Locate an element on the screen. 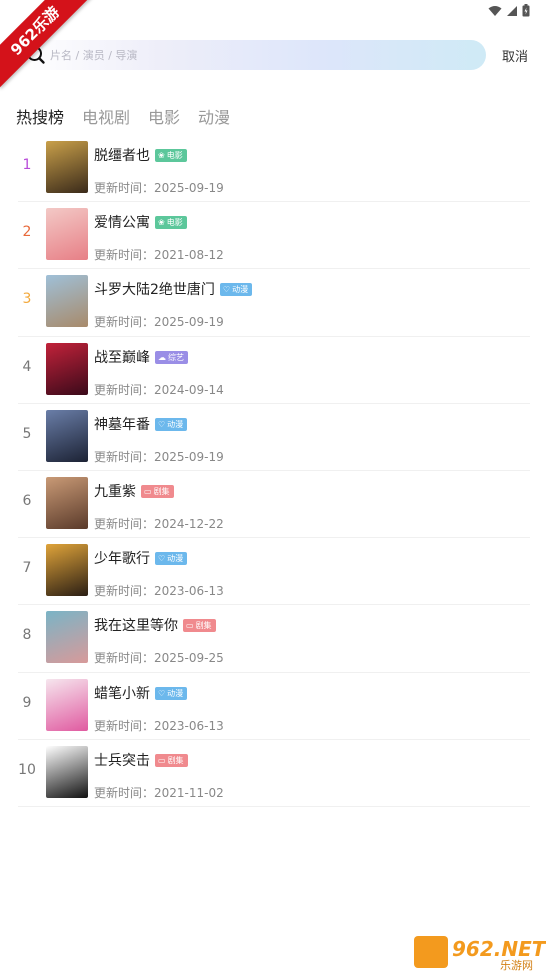 The width and height of the screenshot is (550, 978). list-item: 5 神墓年番 ♡ 动漫更新时间：2025-09-19 is located at coordinates (274, 437).